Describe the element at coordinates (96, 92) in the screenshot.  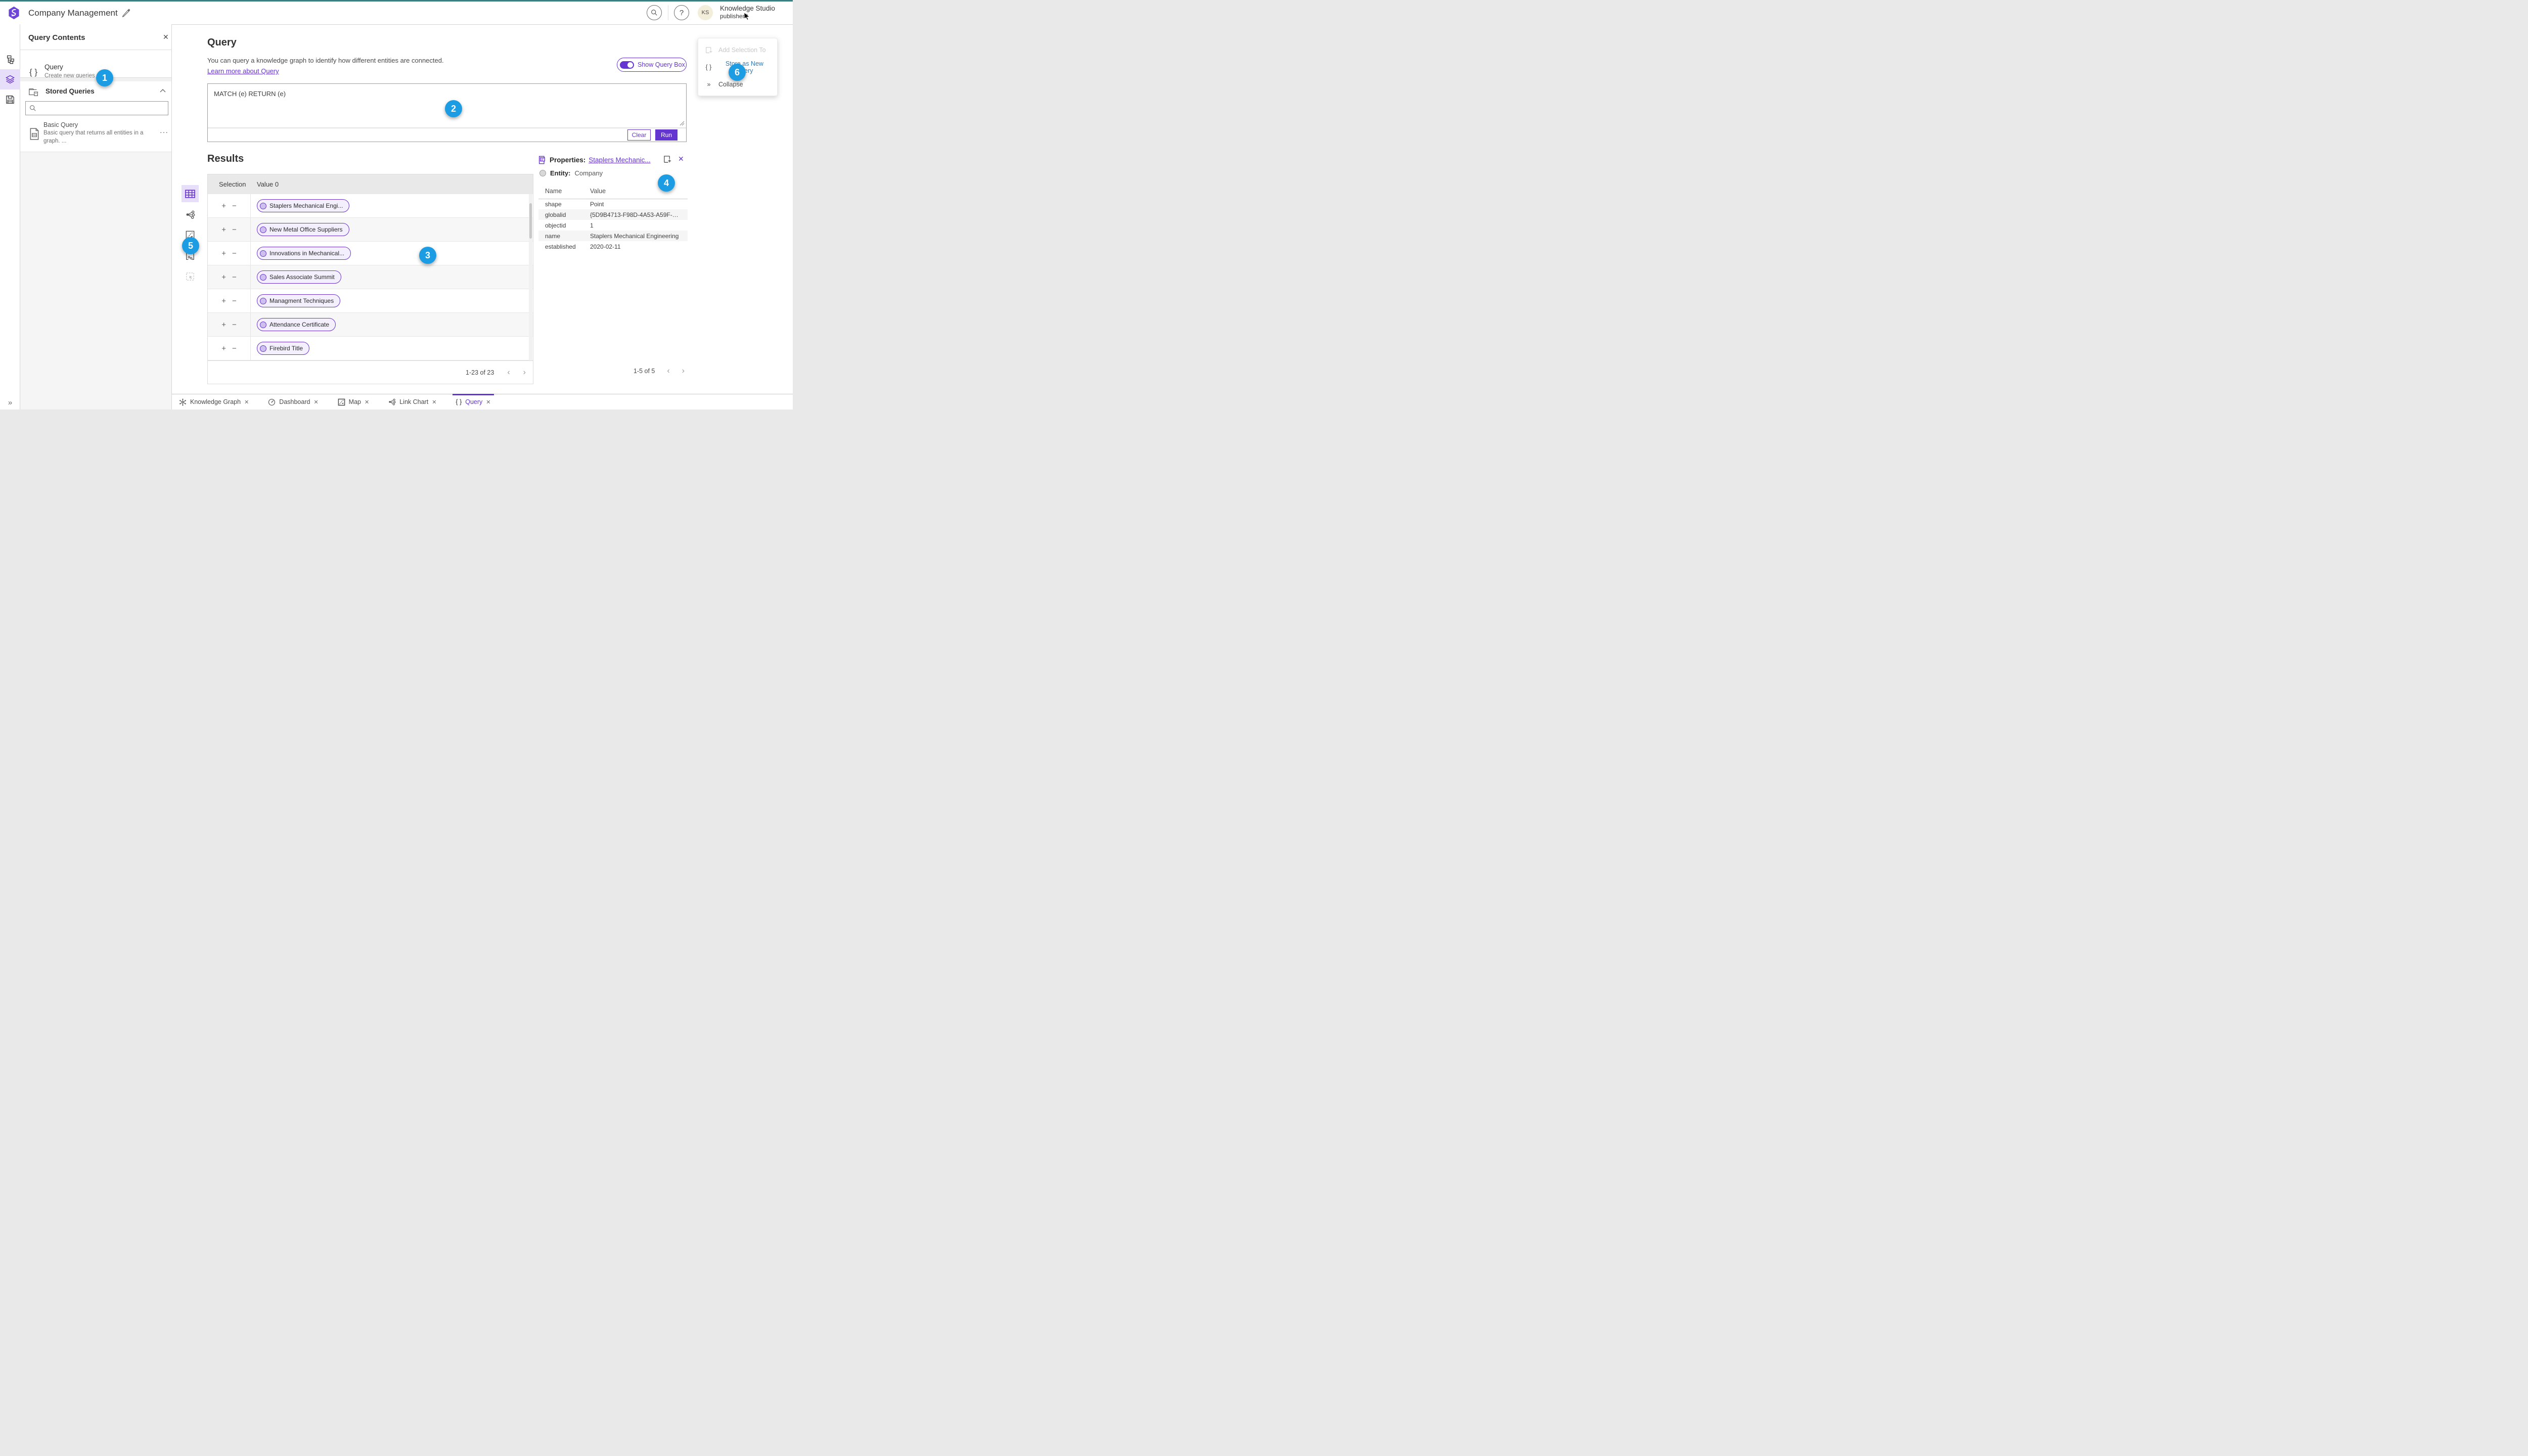
I see `stored-queries-header: Stored Queries` at that location.